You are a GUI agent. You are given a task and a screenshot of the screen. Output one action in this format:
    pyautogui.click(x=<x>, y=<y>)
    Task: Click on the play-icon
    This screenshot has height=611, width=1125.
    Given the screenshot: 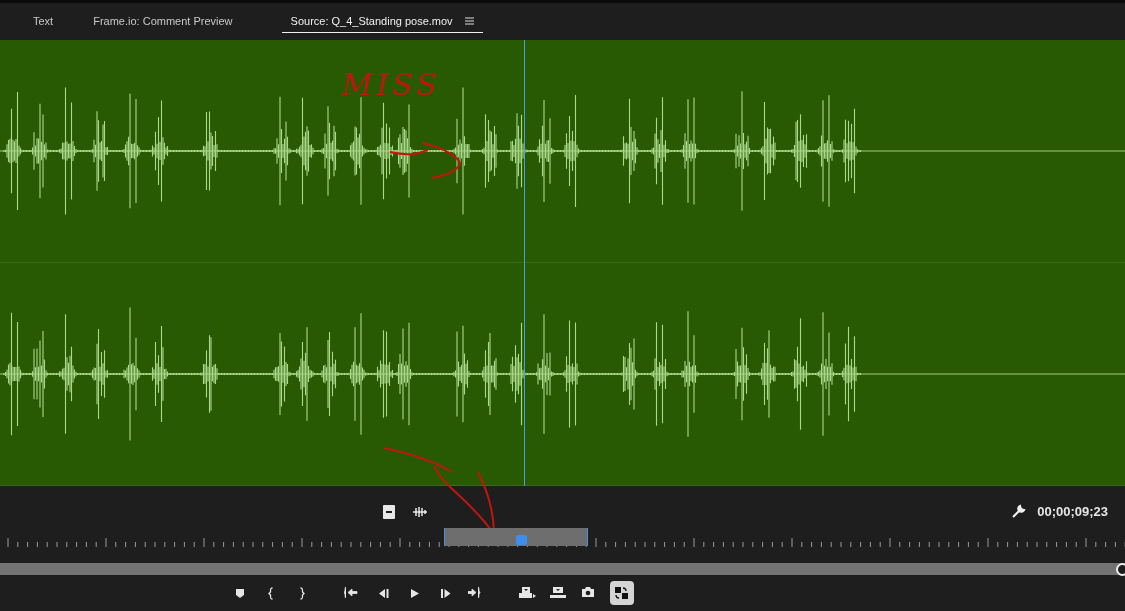 What is the action you would take?
    pyautogui.click(x=415, y=593)
    